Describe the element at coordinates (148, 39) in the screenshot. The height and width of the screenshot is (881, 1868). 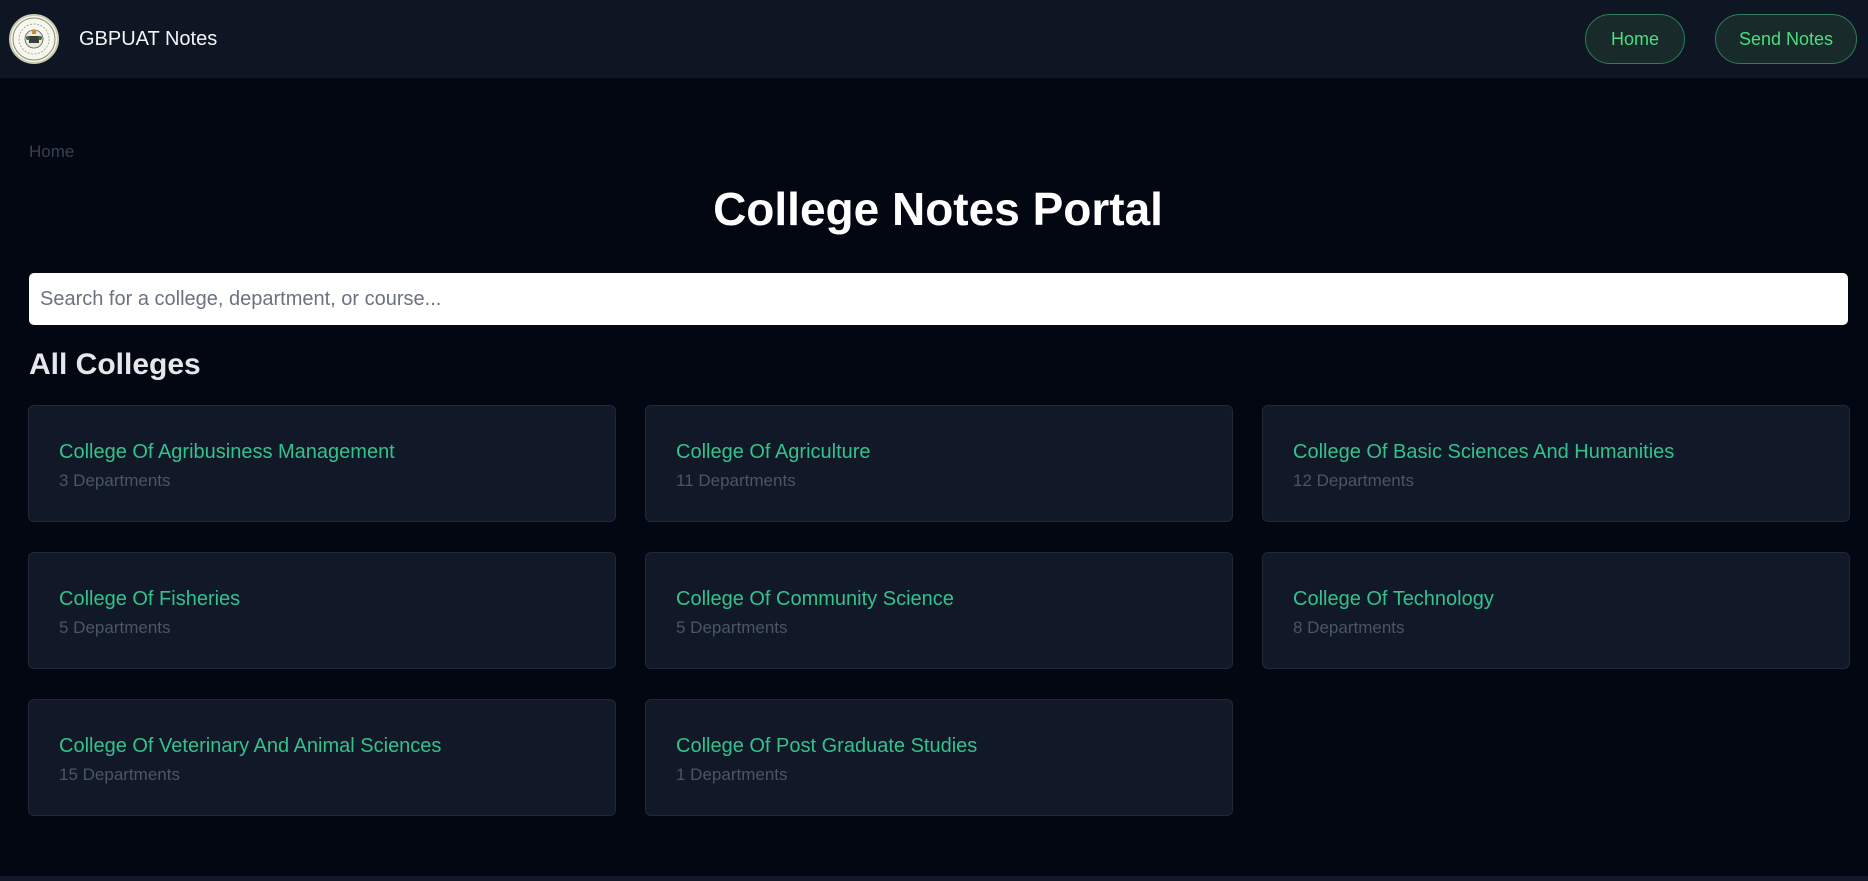
I see `brand-name: GBPUAT Notes` at that location.